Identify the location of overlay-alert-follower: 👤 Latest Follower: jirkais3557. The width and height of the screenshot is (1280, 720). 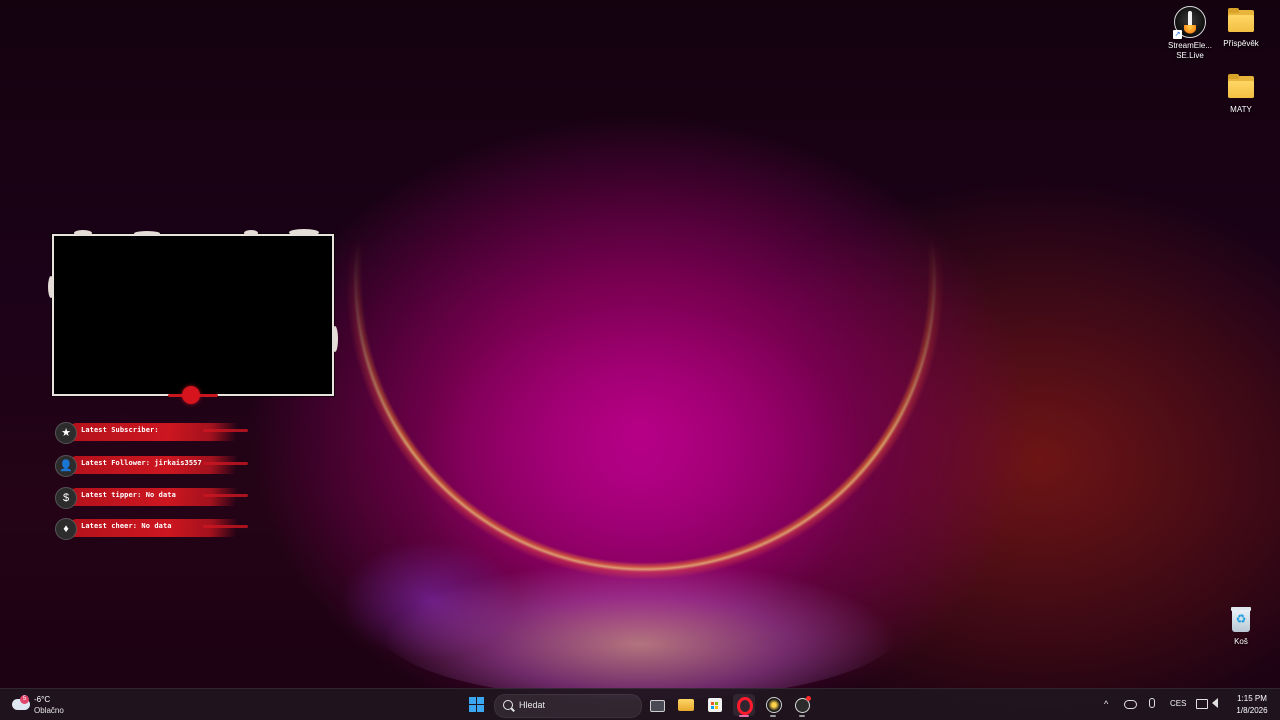
(153, 465).